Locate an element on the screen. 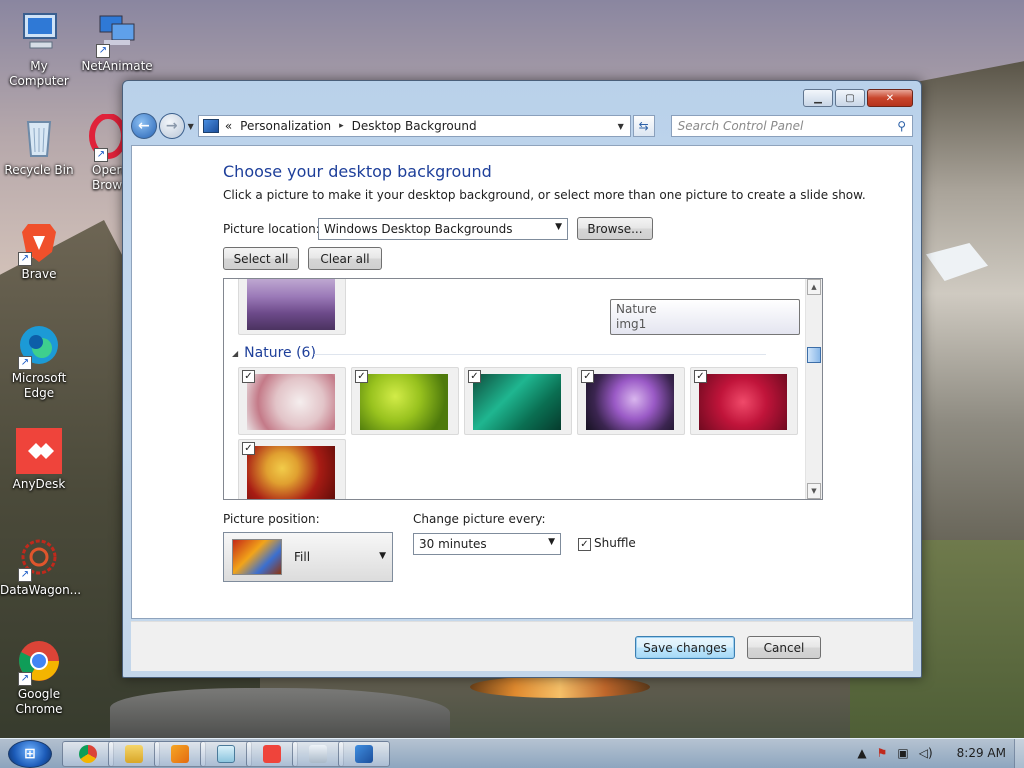 This screenshot has height=768, width=1024. refresh-button: ⇆ is located at coordinates (643, 126).